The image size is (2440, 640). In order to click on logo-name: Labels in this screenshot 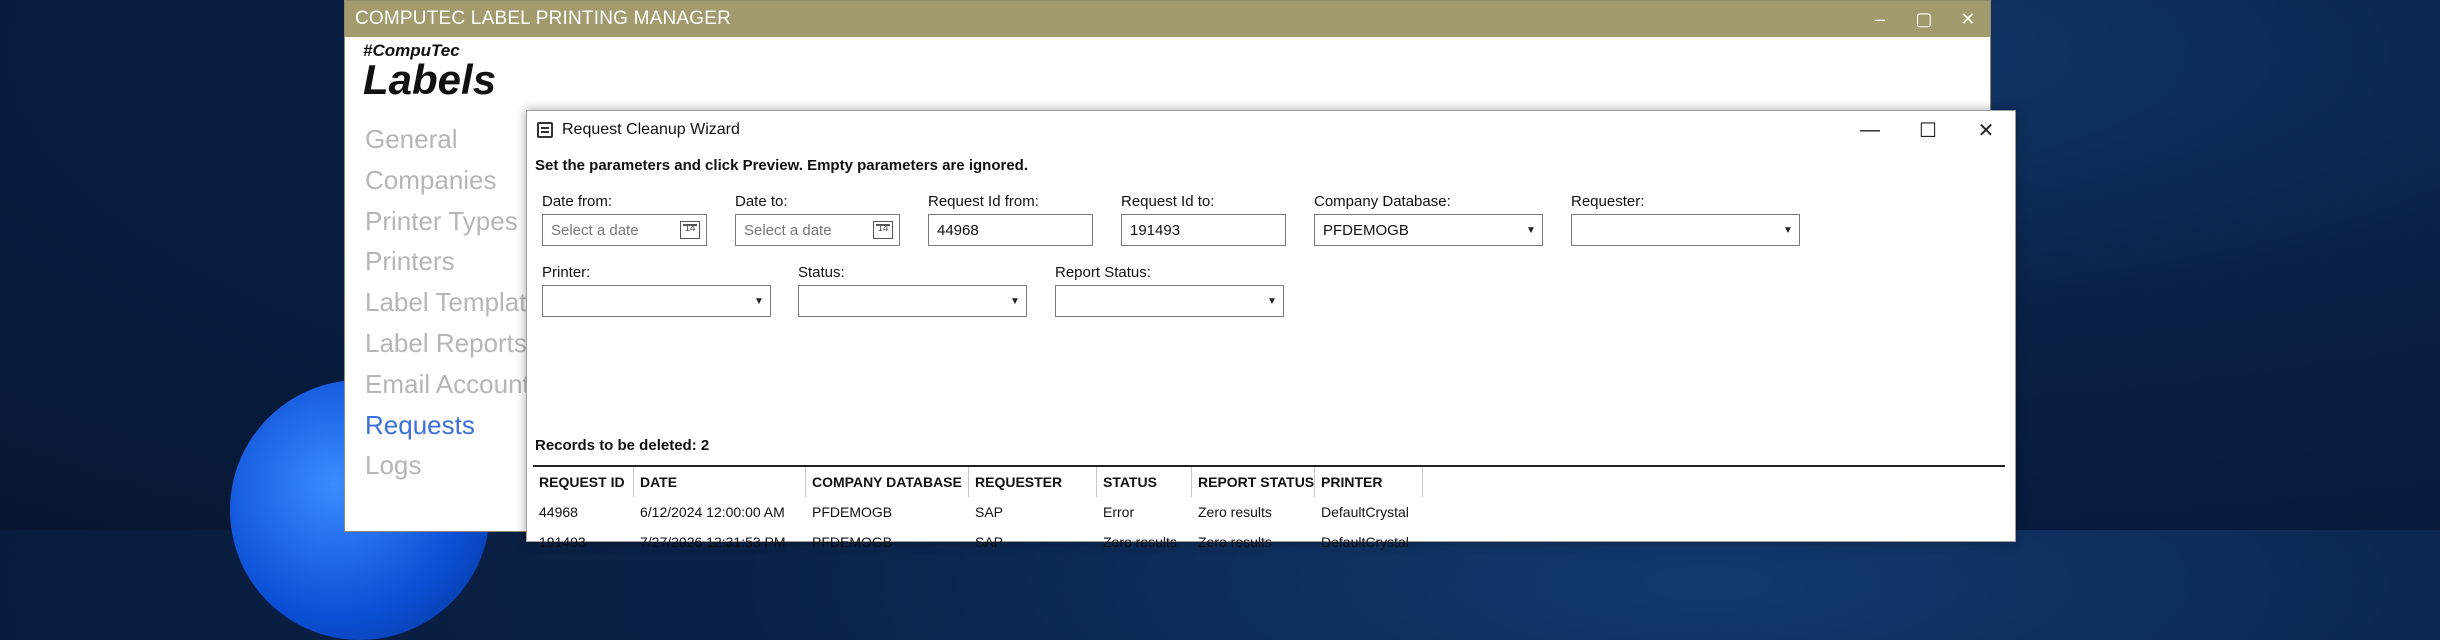, I will do `click(430, 79)`.